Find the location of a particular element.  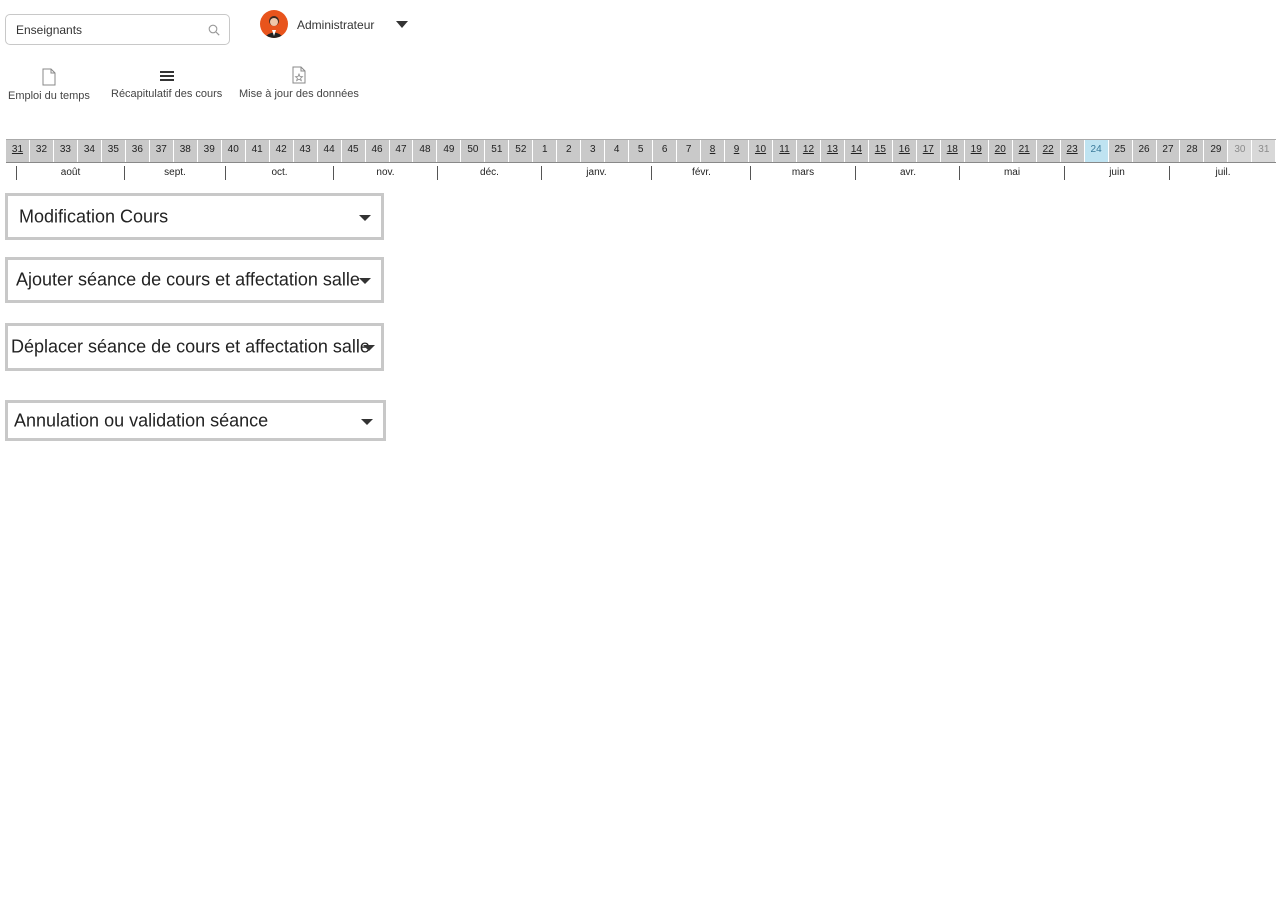

month-label: sept. is located at coordinates (174, 173).